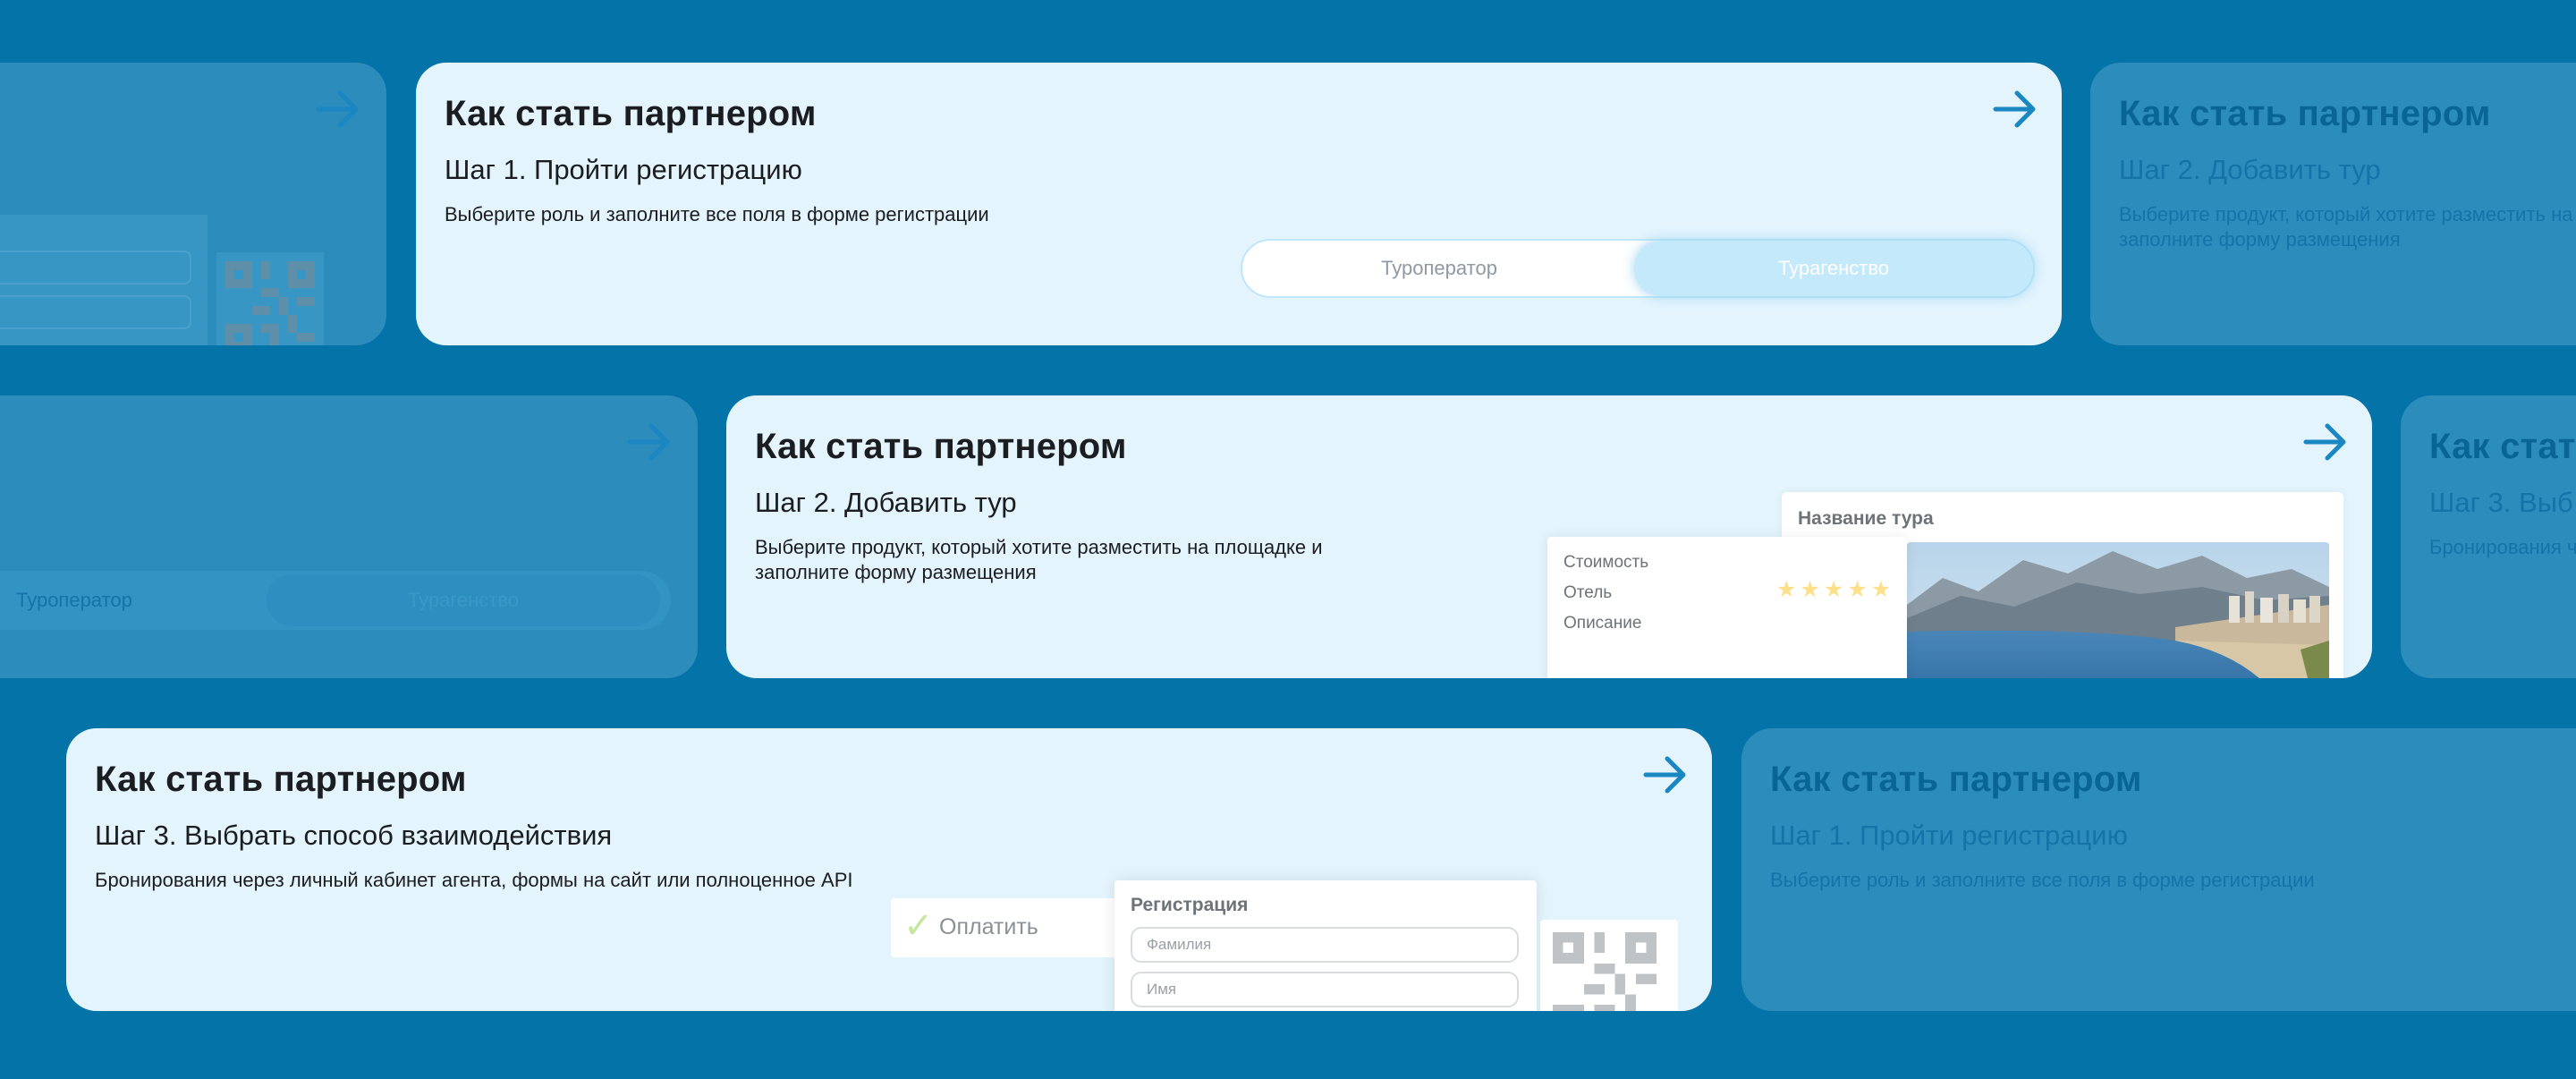 The image size is (2576, 1079). What do you see at coordinates (104, 280) in the screenshot?
I see `registration-form-mock` at bounding box center [104, 280].